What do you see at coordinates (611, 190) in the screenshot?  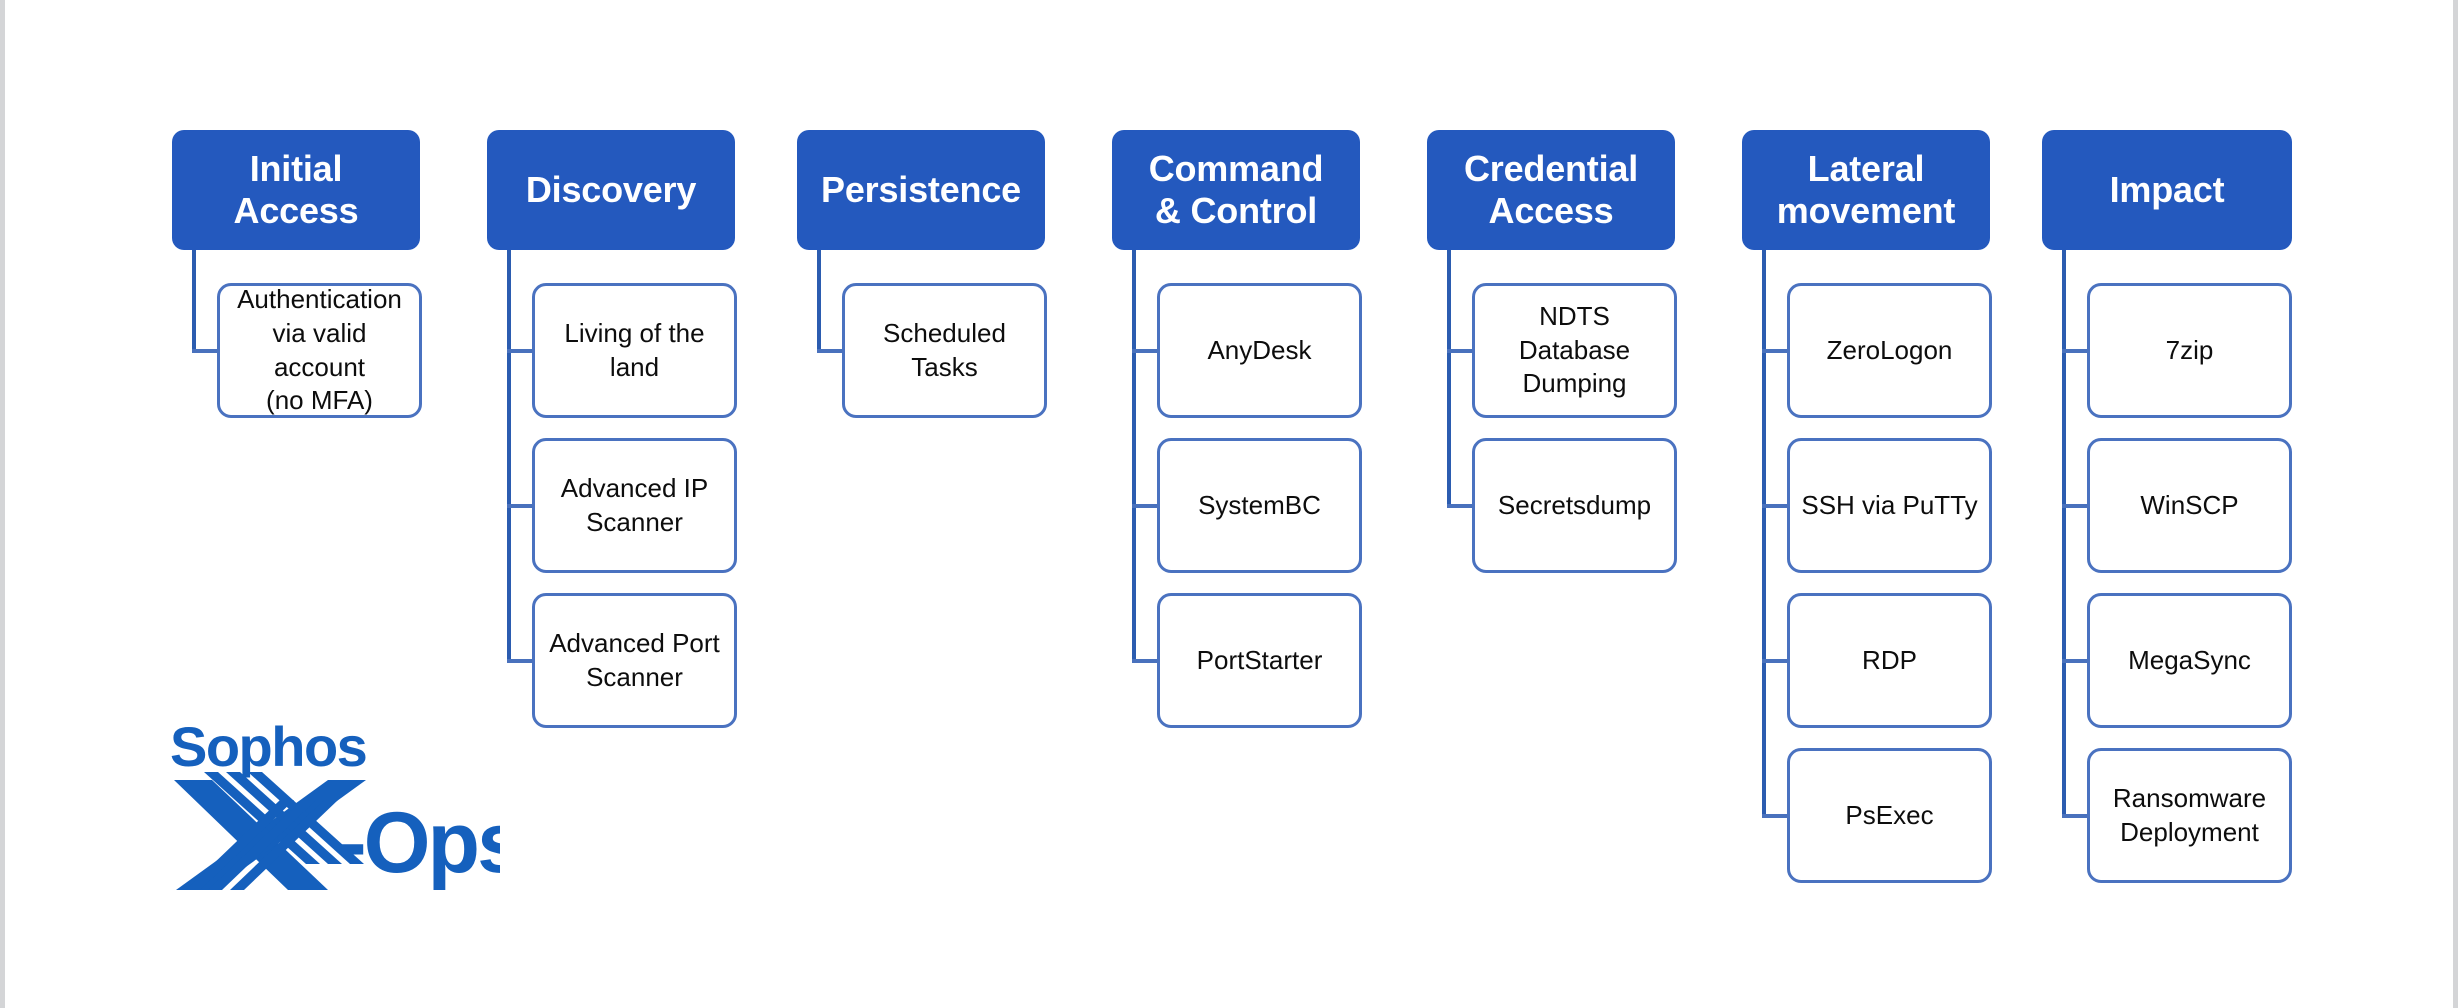 I see `stage-header-discovery: Discovery` at bounding box center [611, 190].